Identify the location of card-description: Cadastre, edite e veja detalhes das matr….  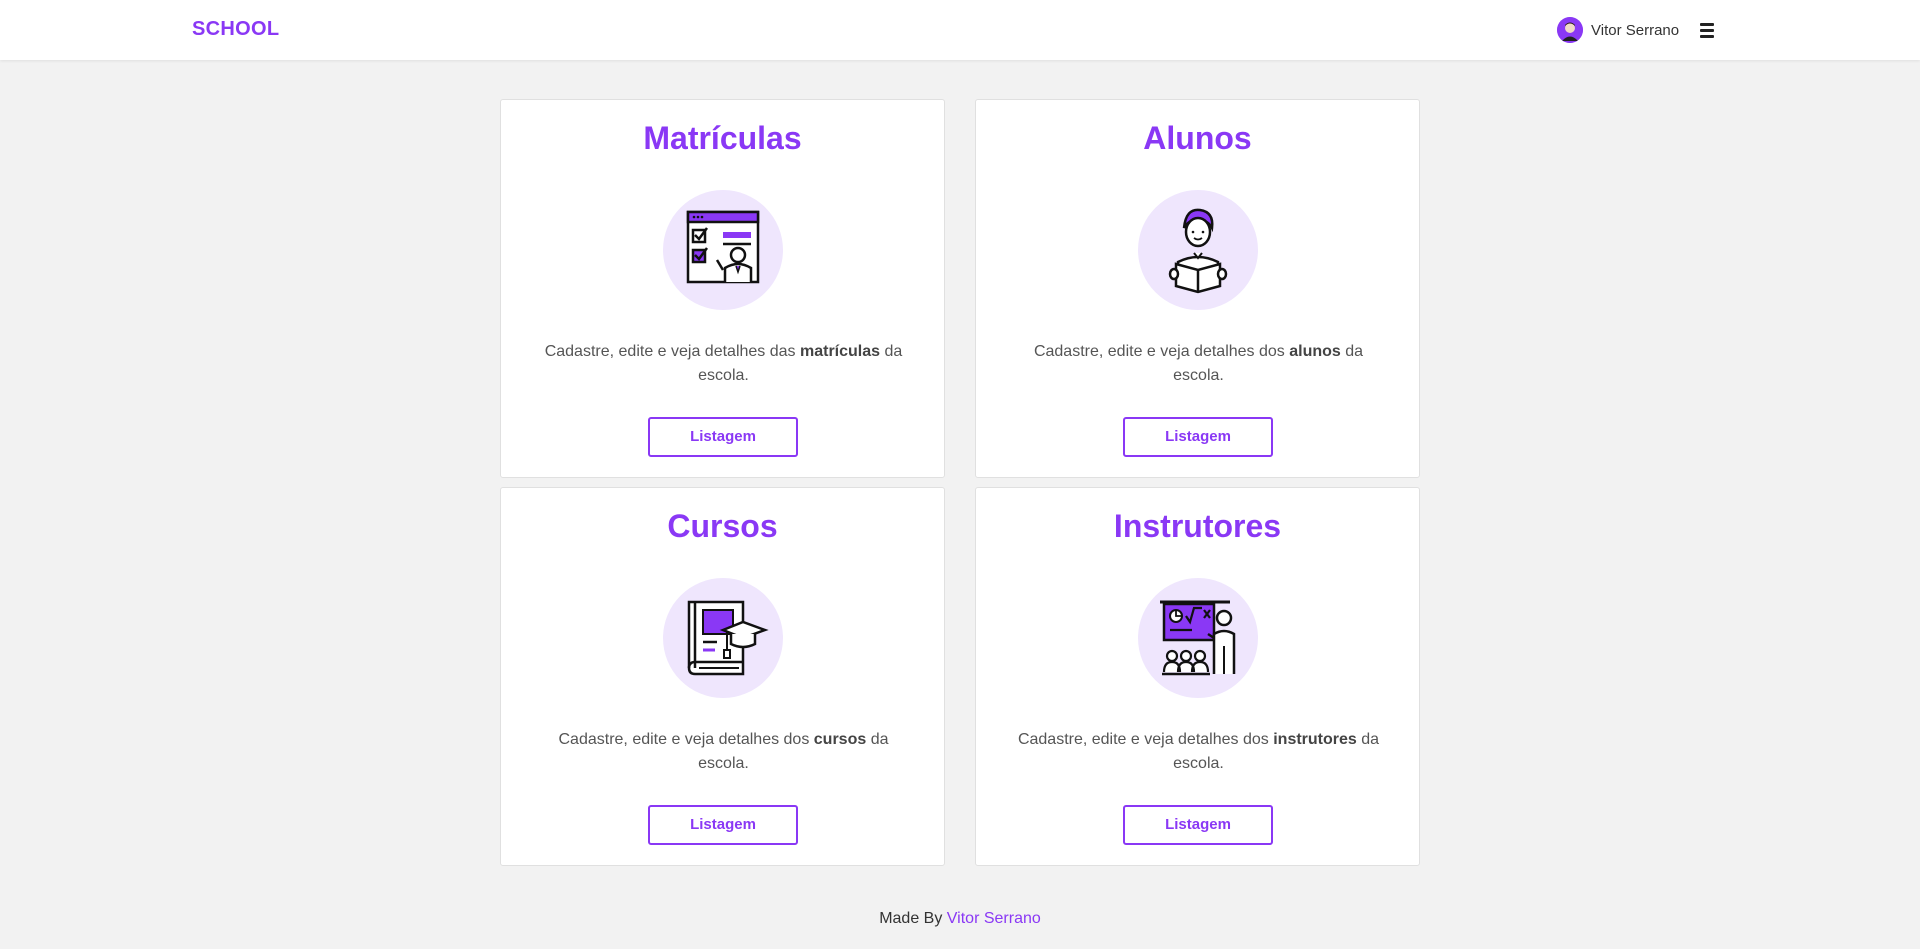
(723, 363).